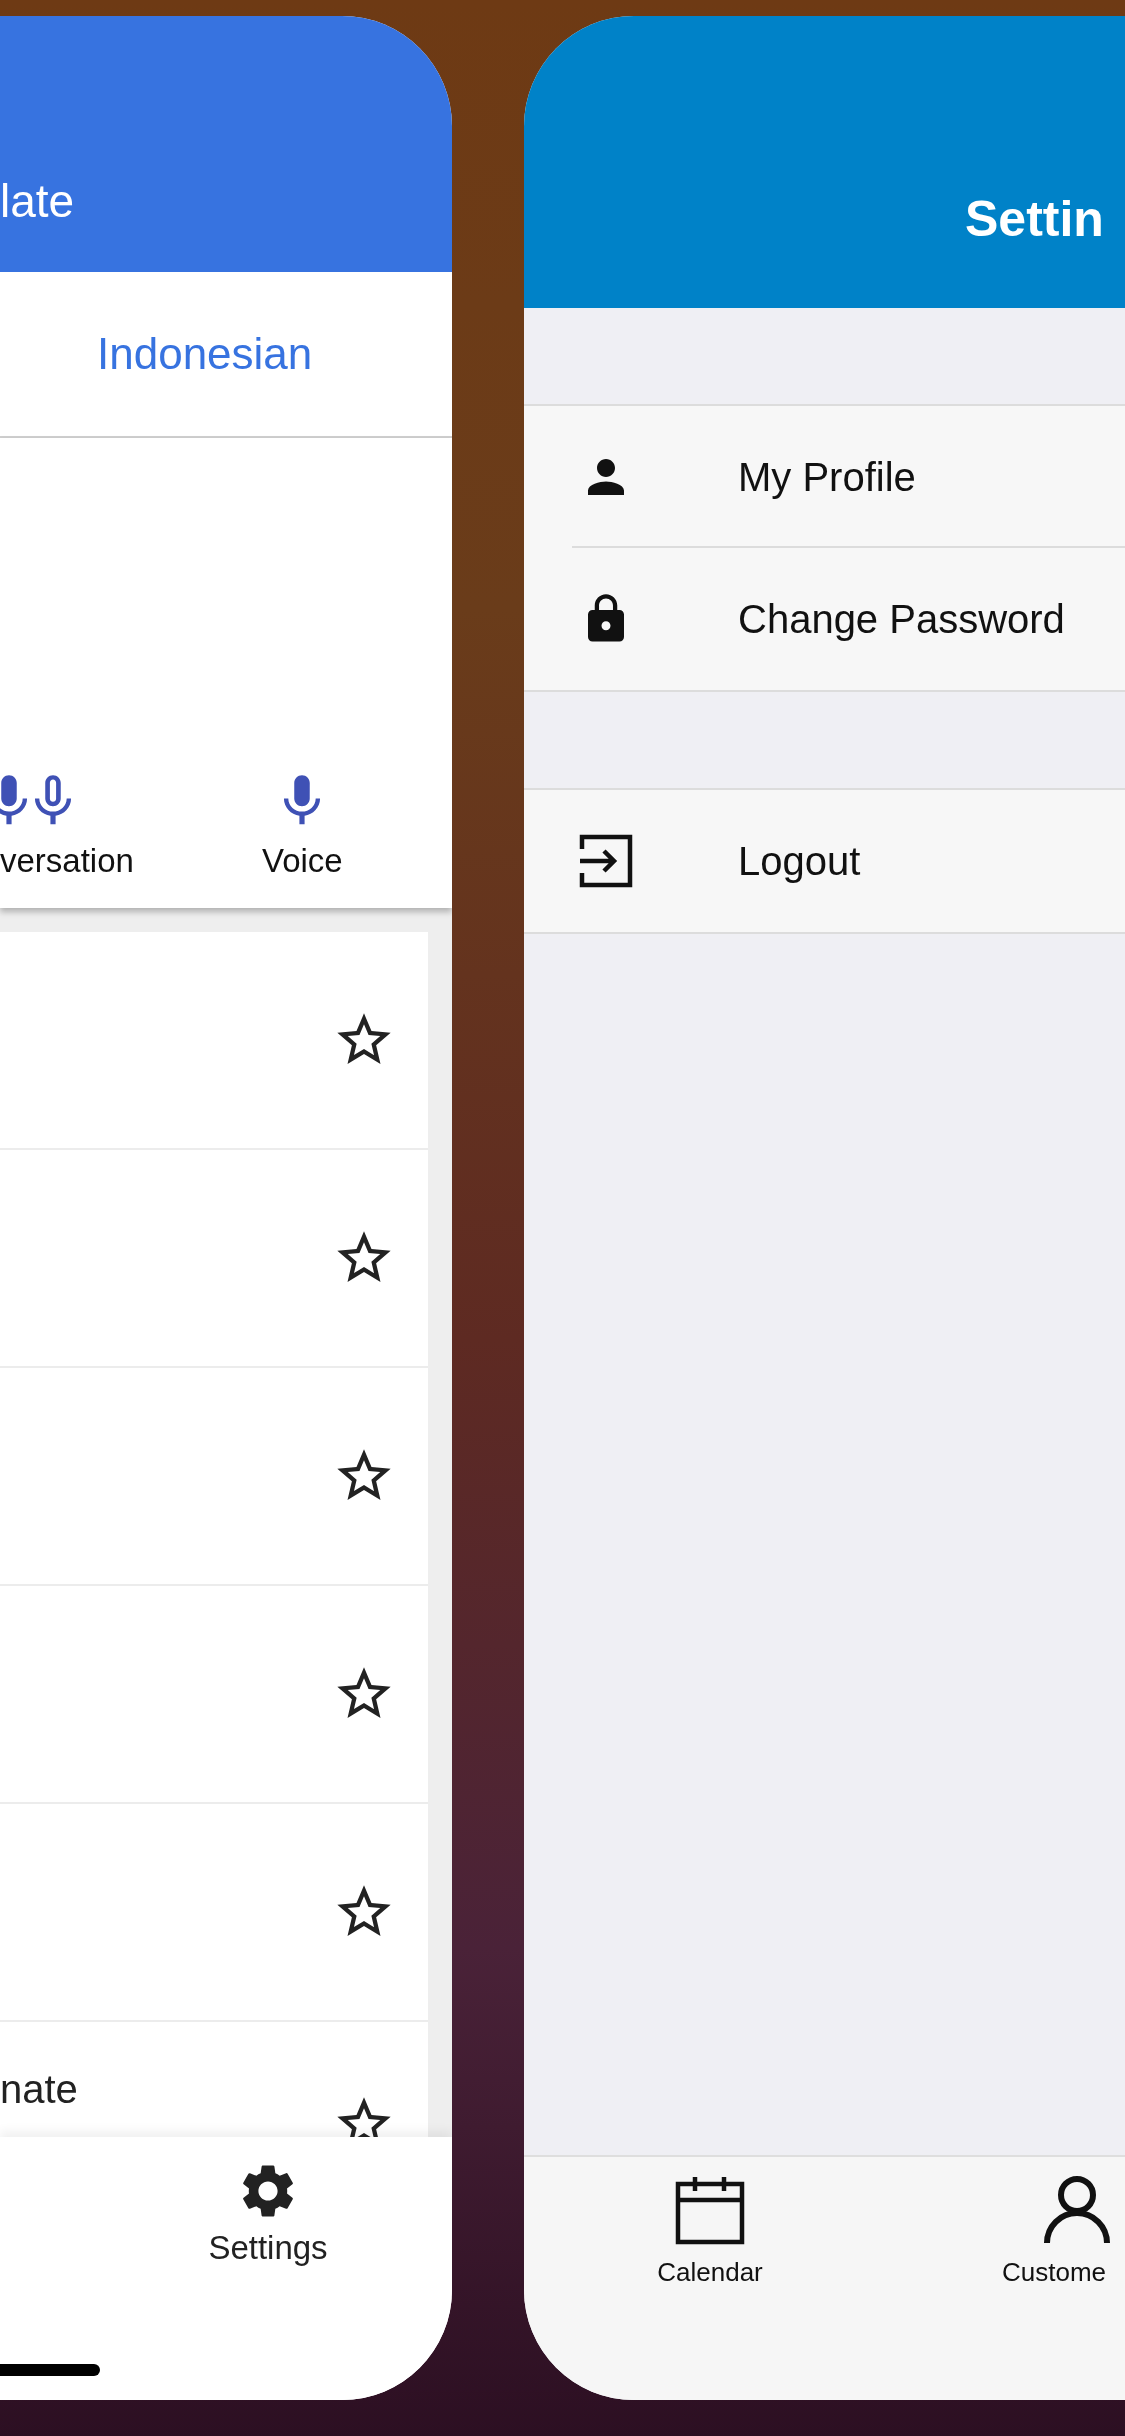 The height and width of the screenshot is (2436, 1125). Describe the element at coordinates (710, 2210) in the screenshot. I see `calendar-icon` at that location.